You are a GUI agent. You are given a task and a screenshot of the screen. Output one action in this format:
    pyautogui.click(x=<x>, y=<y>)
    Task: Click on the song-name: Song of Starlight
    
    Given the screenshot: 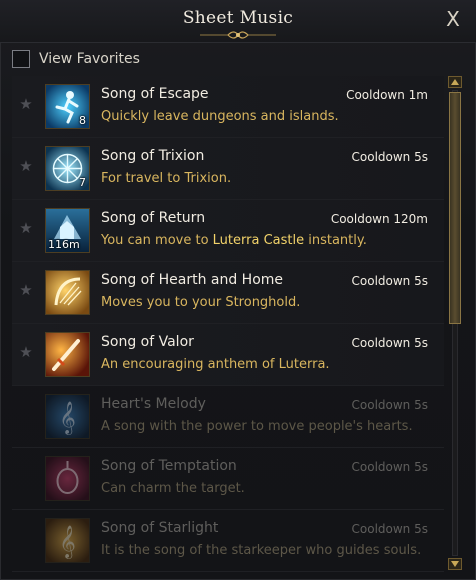 What is the action you would take?
    pyautogui.click(x=160, y=528)
    